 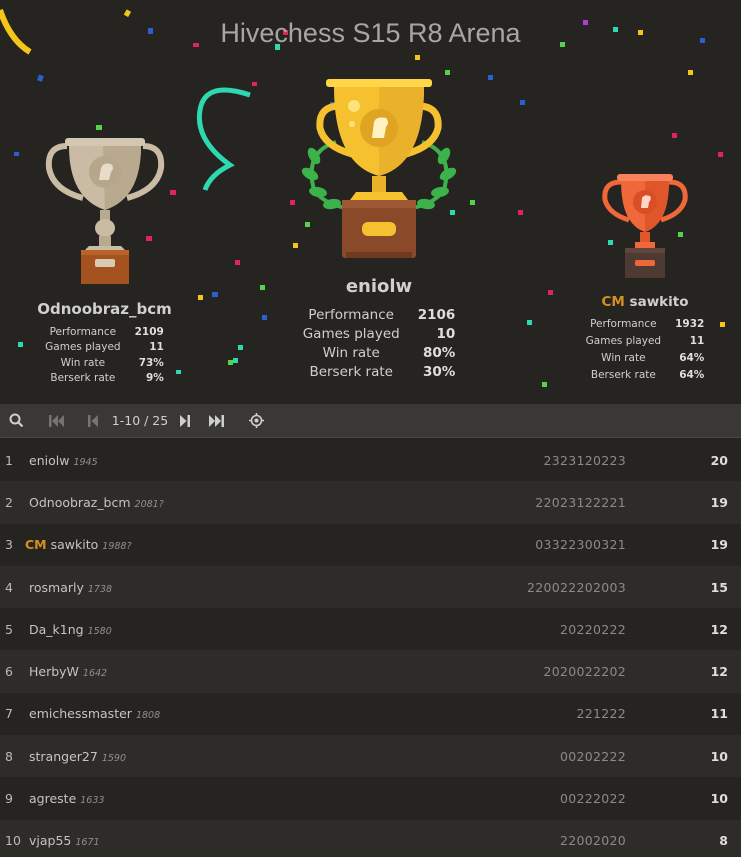 What do you see at coordinates (50, 840) in the screenshot?
I see `player-name: vjap55` at bounding box center [50, 840].